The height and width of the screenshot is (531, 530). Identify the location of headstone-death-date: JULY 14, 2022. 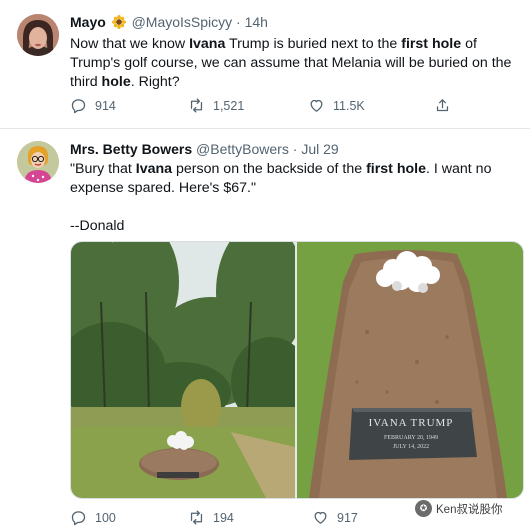
(411, 447).